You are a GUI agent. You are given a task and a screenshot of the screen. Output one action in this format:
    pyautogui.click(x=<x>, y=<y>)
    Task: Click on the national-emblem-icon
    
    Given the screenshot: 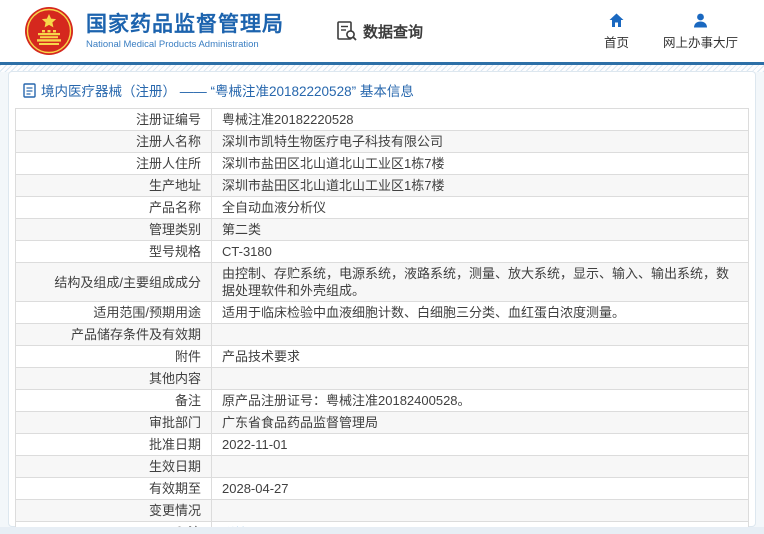 What is the action you would take?
    pyautogui.click(x=49, y=31)
    